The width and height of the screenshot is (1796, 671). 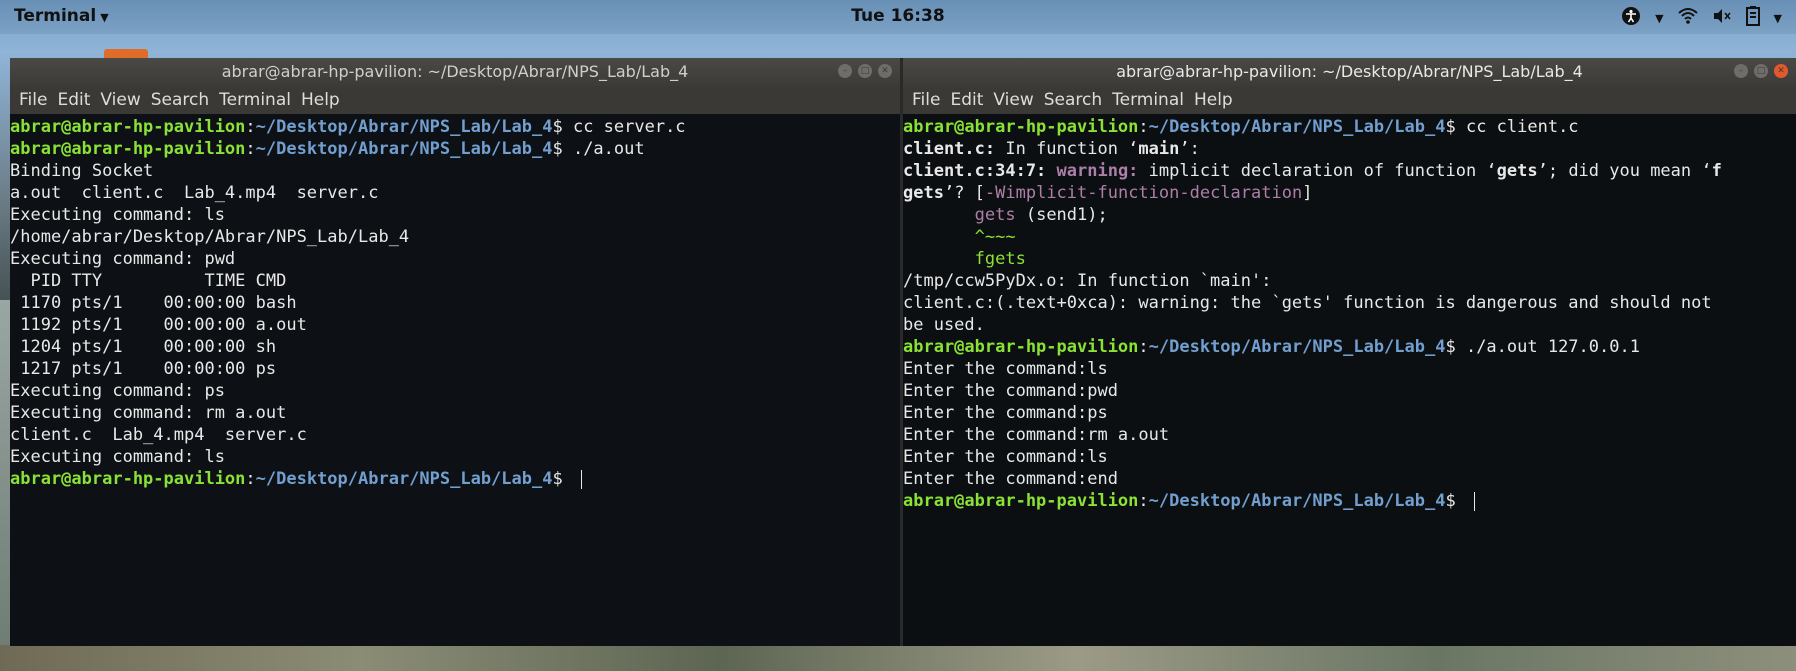 What do you see at coordinates (210, 237) in the screenshot?
I see `terminal-line: /home/abrar/Desktop/Abrar/NPS_Lab/Lab_4` at bounding box center [210, 237].